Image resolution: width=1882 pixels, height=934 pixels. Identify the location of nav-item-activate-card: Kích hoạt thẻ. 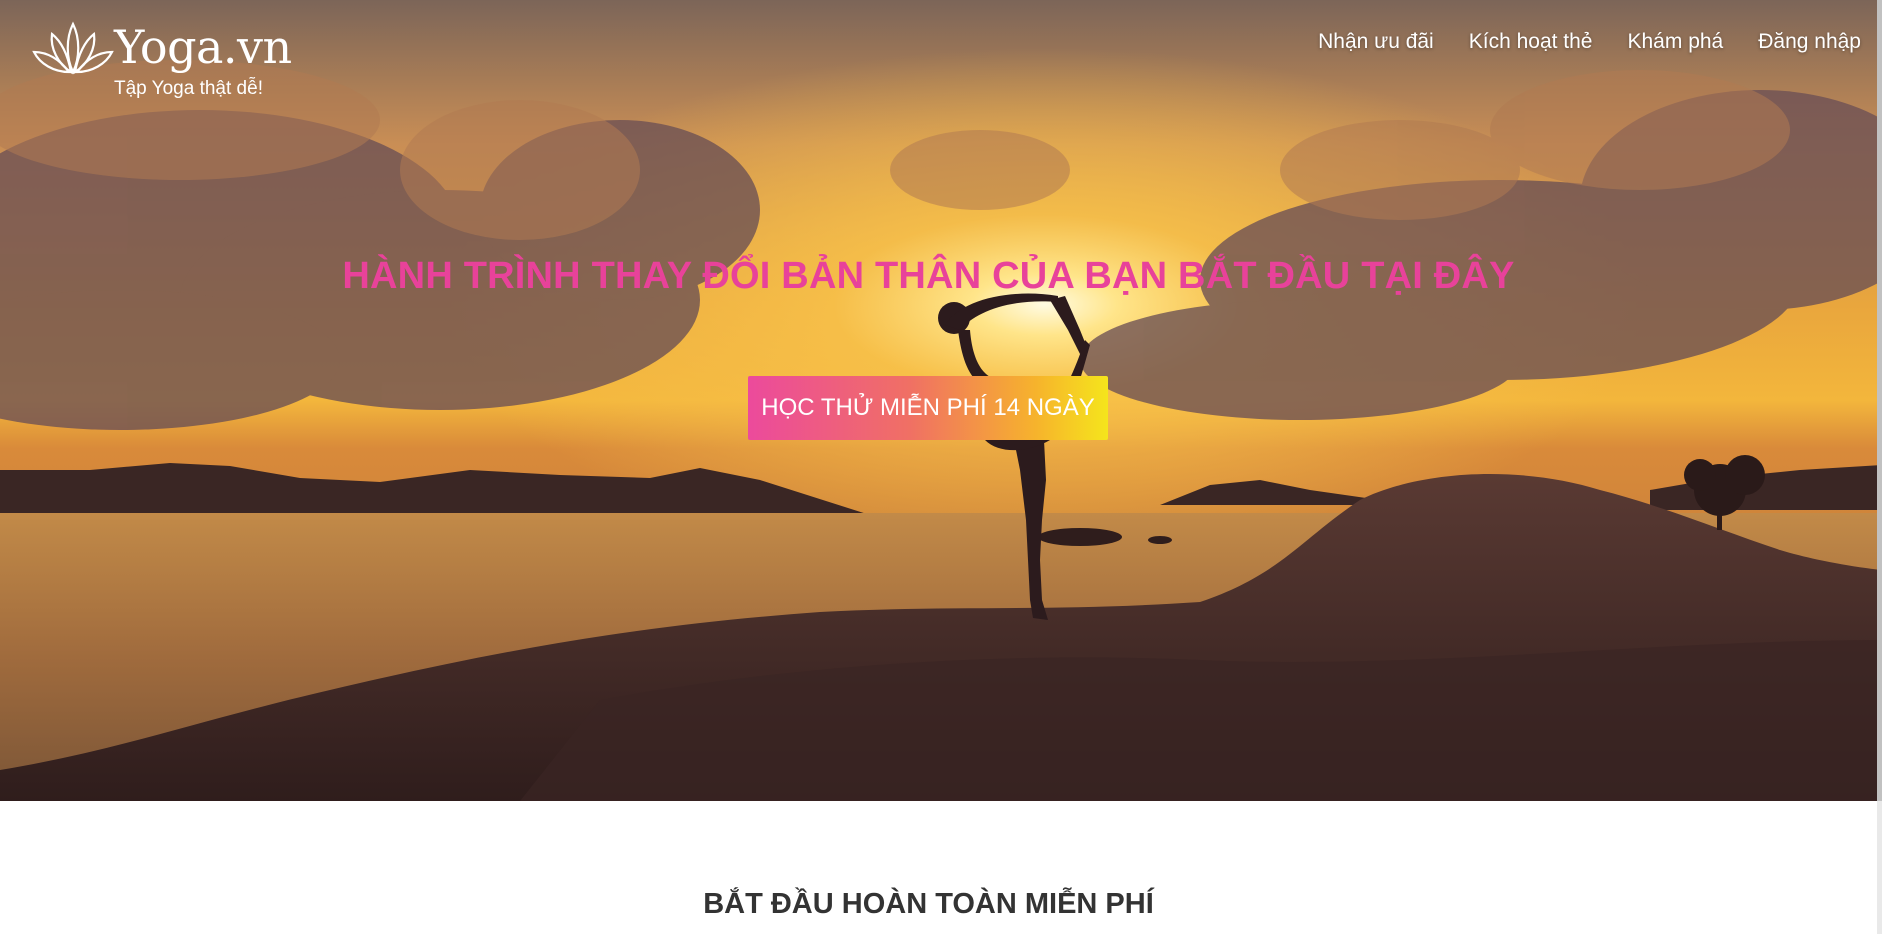
(1531, 42).